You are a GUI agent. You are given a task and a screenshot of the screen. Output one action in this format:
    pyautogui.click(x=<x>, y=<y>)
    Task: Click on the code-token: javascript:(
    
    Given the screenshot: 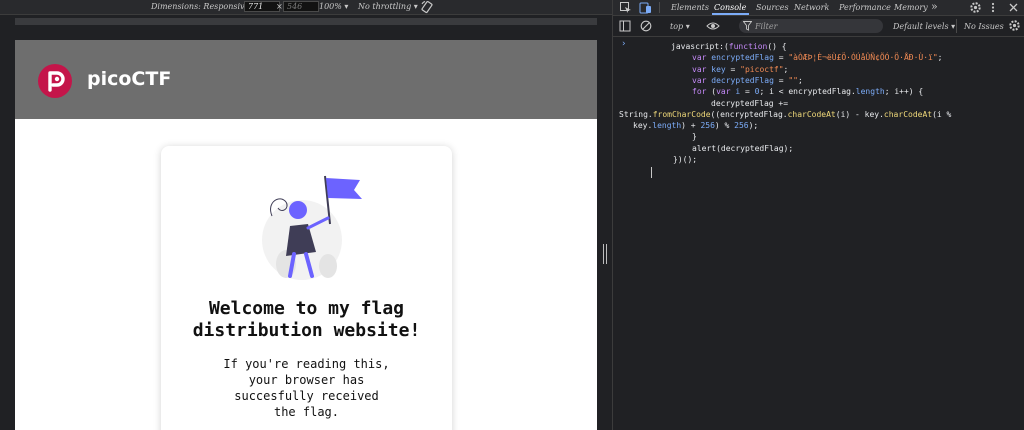 What is the action you would take?
    pyautogui.click(x=700, y=46)
    